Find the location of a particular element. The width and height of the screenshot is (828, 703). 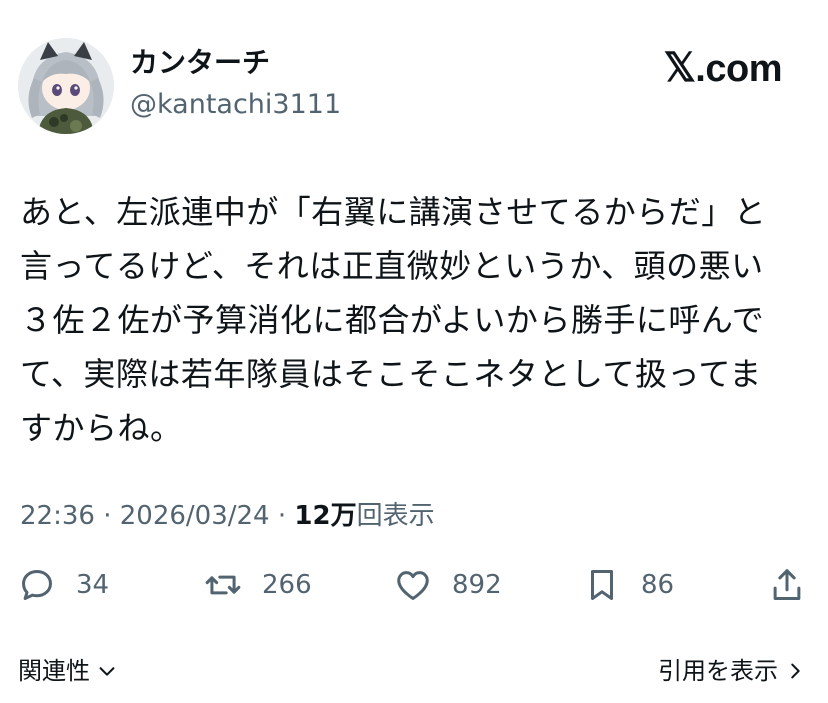

chevron-down-icon is located at coordinates (107, 671).